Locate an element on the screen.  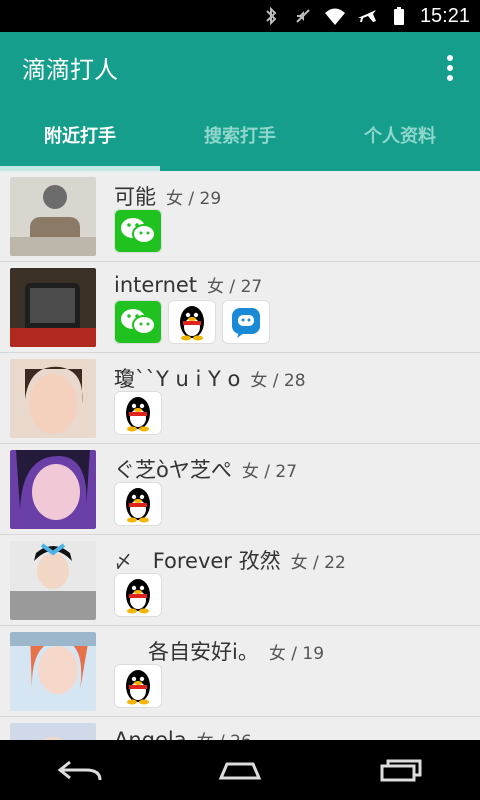
list-item: Angela 女 / 26 is located at coordinates (240, 728).